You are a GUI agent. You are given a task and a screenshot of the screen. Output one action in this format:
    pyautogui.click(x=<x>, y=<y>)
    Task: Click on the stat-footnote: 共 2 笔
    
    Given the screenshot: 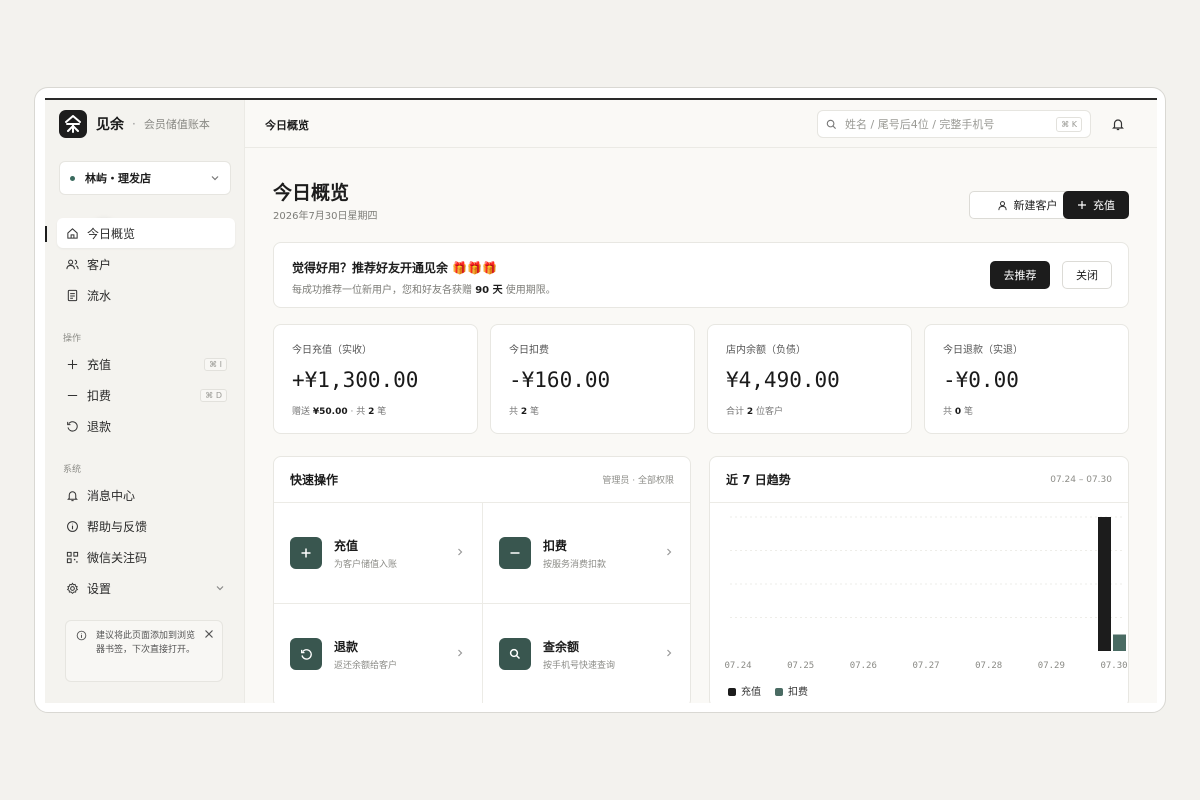 What is the action you would take?
    pyautogui.click(x=592, y=410)
    